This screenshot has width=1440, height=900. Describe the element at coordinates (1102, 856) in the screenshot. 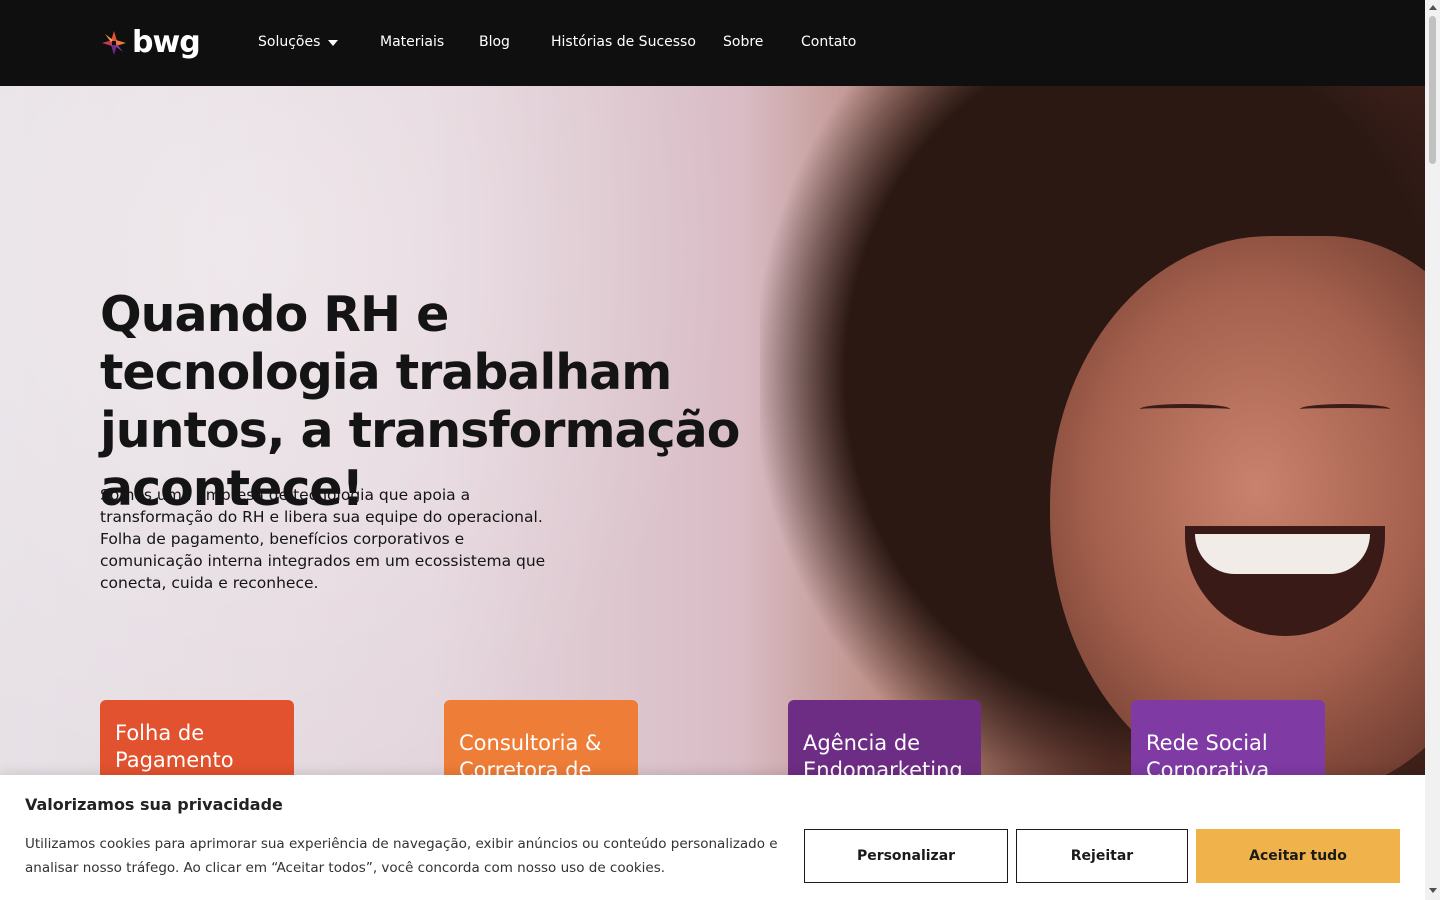

I see `reject-cookies-button: Rejeitar` at that location.